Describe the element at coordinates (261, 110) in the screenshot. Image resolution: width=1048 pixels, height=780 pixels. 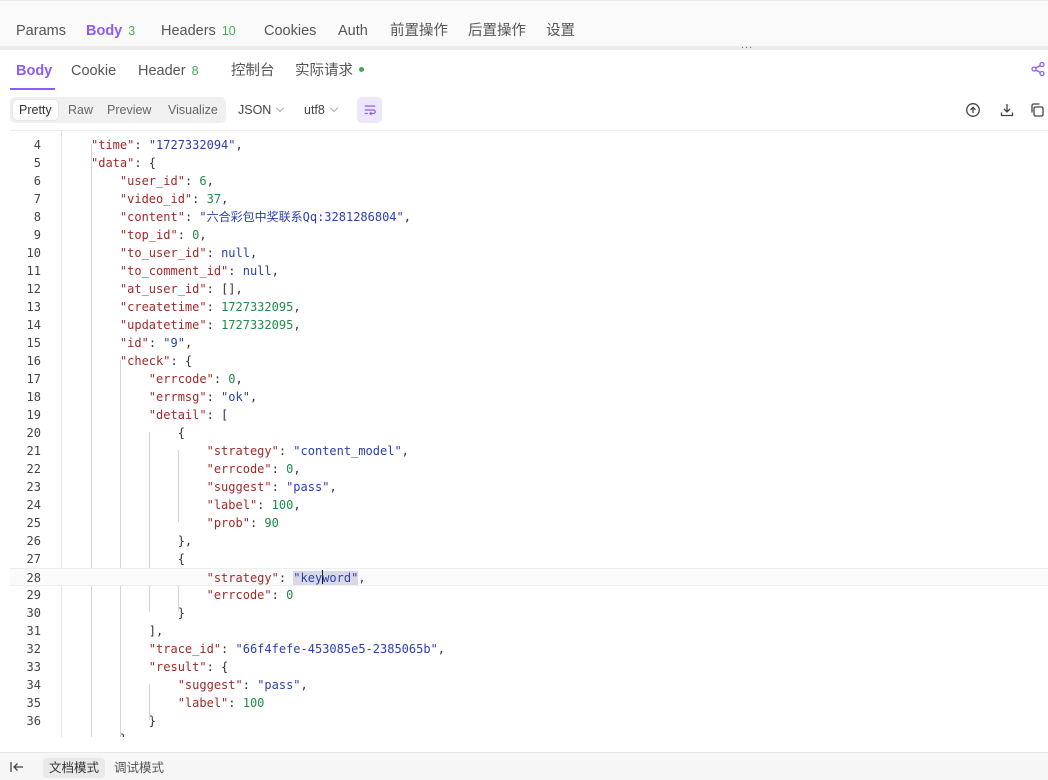
I see `format-select: JSON` at that location.